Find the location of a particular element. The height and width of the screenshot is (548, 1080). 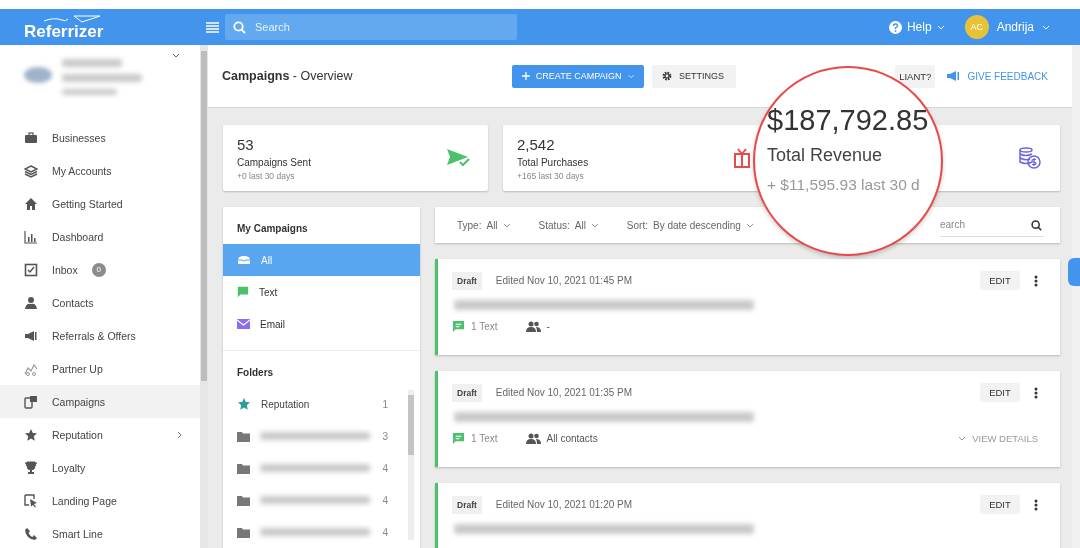

layers-icon is located at coordinates (31, 170).